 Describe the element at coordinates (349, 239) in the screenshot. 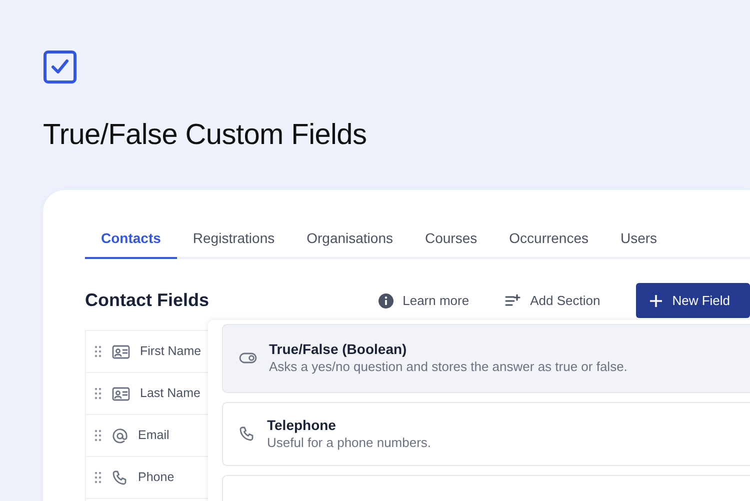

I see `tab: Organisations` at that location.